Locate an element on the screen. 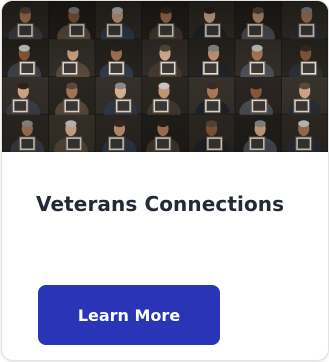 This screenshot has height=362, width=329. learn-more-button: Learn More is located at coordinates (129, 315).